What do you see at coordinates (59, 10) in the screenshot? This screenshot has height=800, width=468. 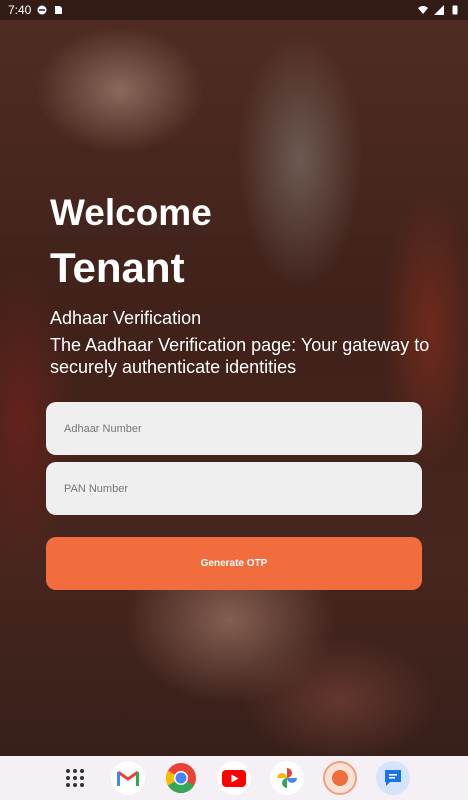 I see `sim-icon` at bounding box center [59, 10].